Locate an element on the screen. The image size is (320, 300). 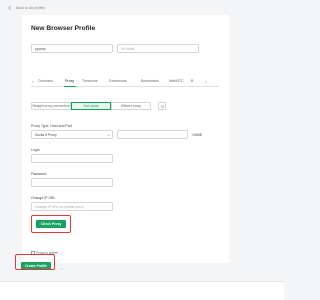
tab-webrtc: WebRTC is located at coordinates (176, 81).